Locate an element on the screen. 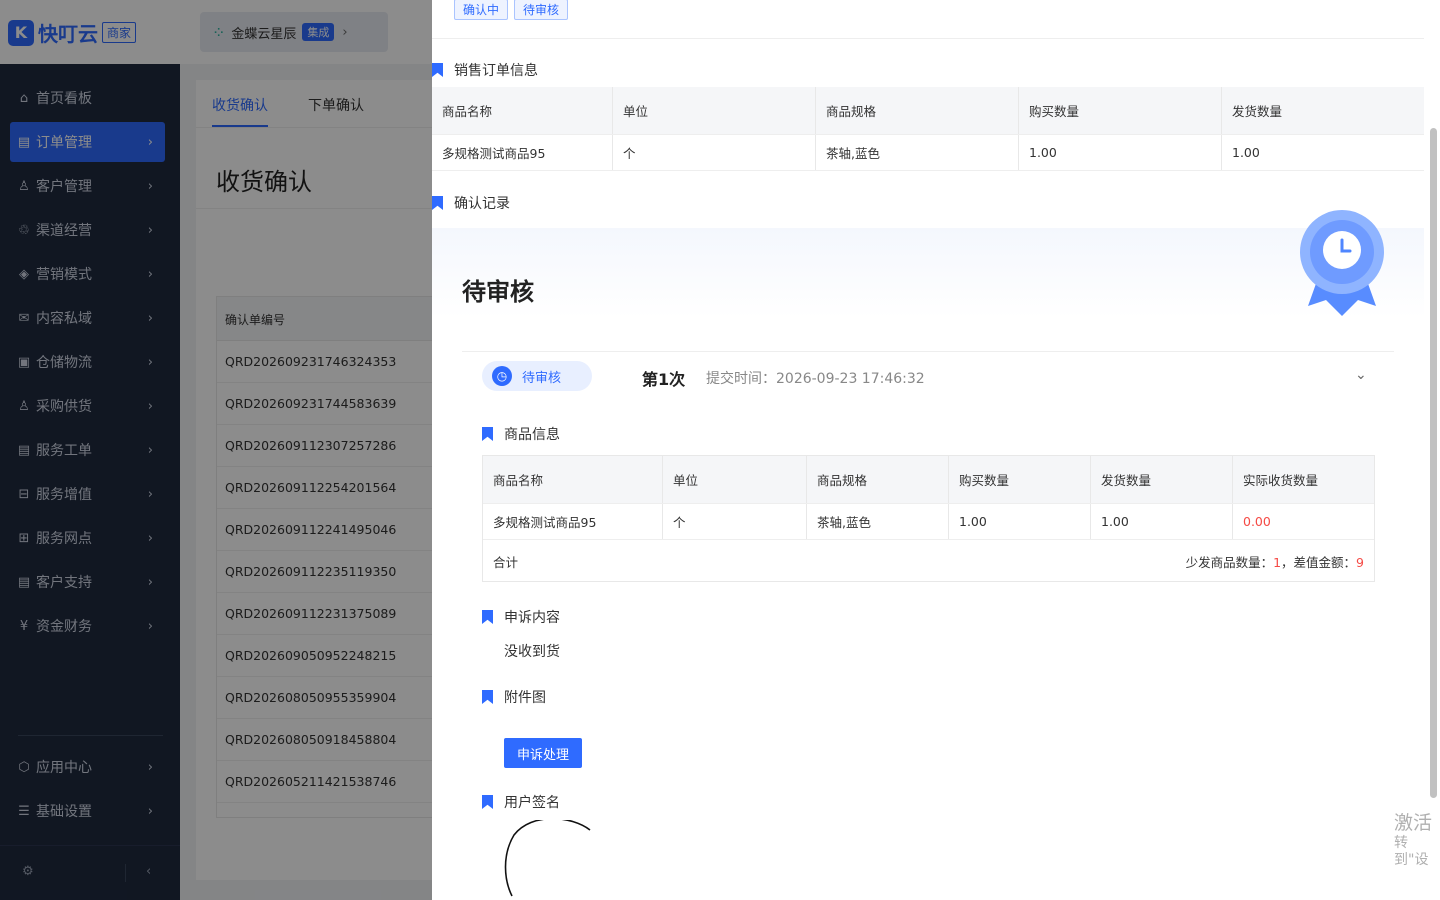  diff-value: 9 is located at coordinates (1360, 562).